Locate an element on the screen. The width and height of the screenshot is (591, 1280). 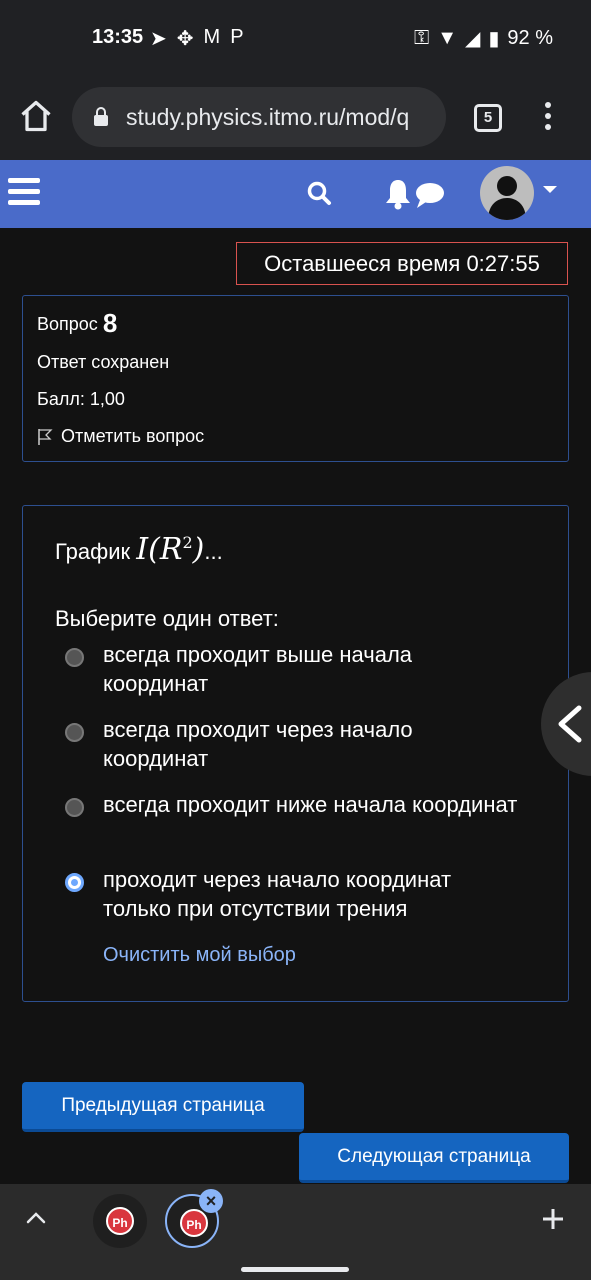
quiz-timer: Оставшееся время 0:27:55 is located at coordinates (402, 263).